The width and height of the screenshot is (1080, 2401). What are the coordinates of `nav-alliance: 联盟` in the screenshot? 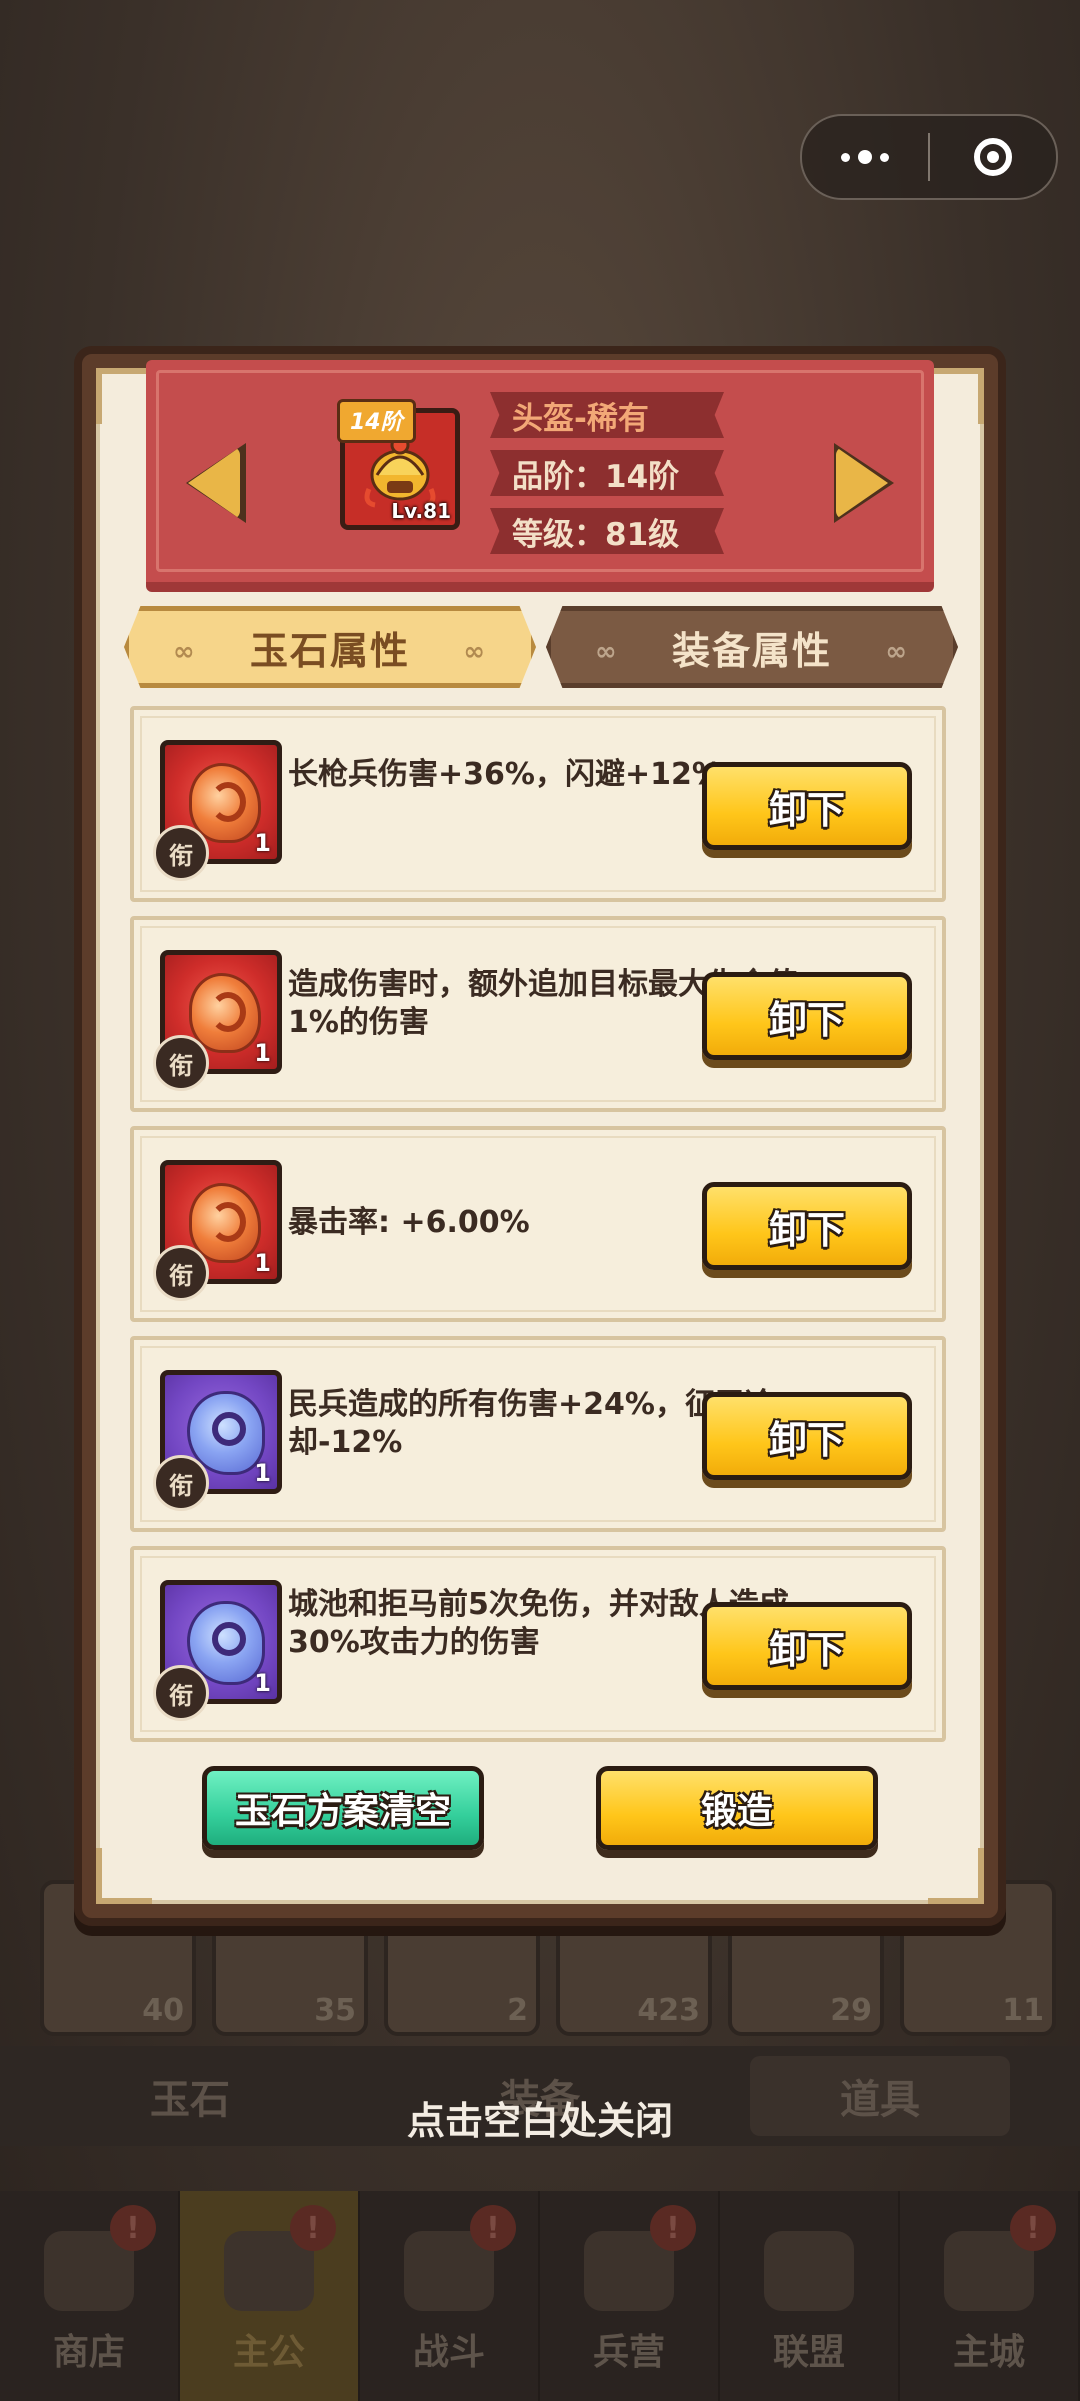 It's located at (810, 2296).